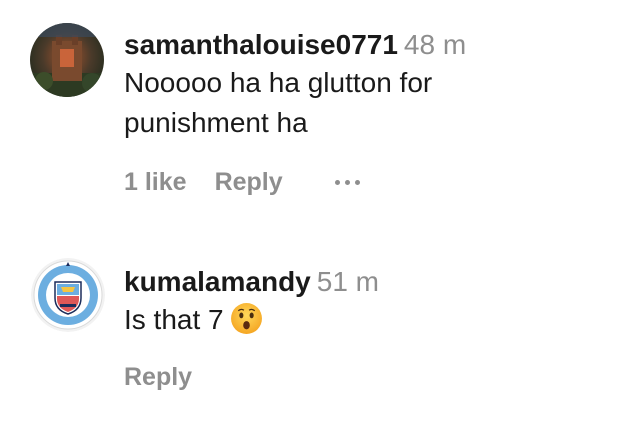 The width and height of the screenshot is (634, 435). Describe the element at coordinates (216, 122) in the screenshot. I see `comment-text-line: punishment ha` at that location.